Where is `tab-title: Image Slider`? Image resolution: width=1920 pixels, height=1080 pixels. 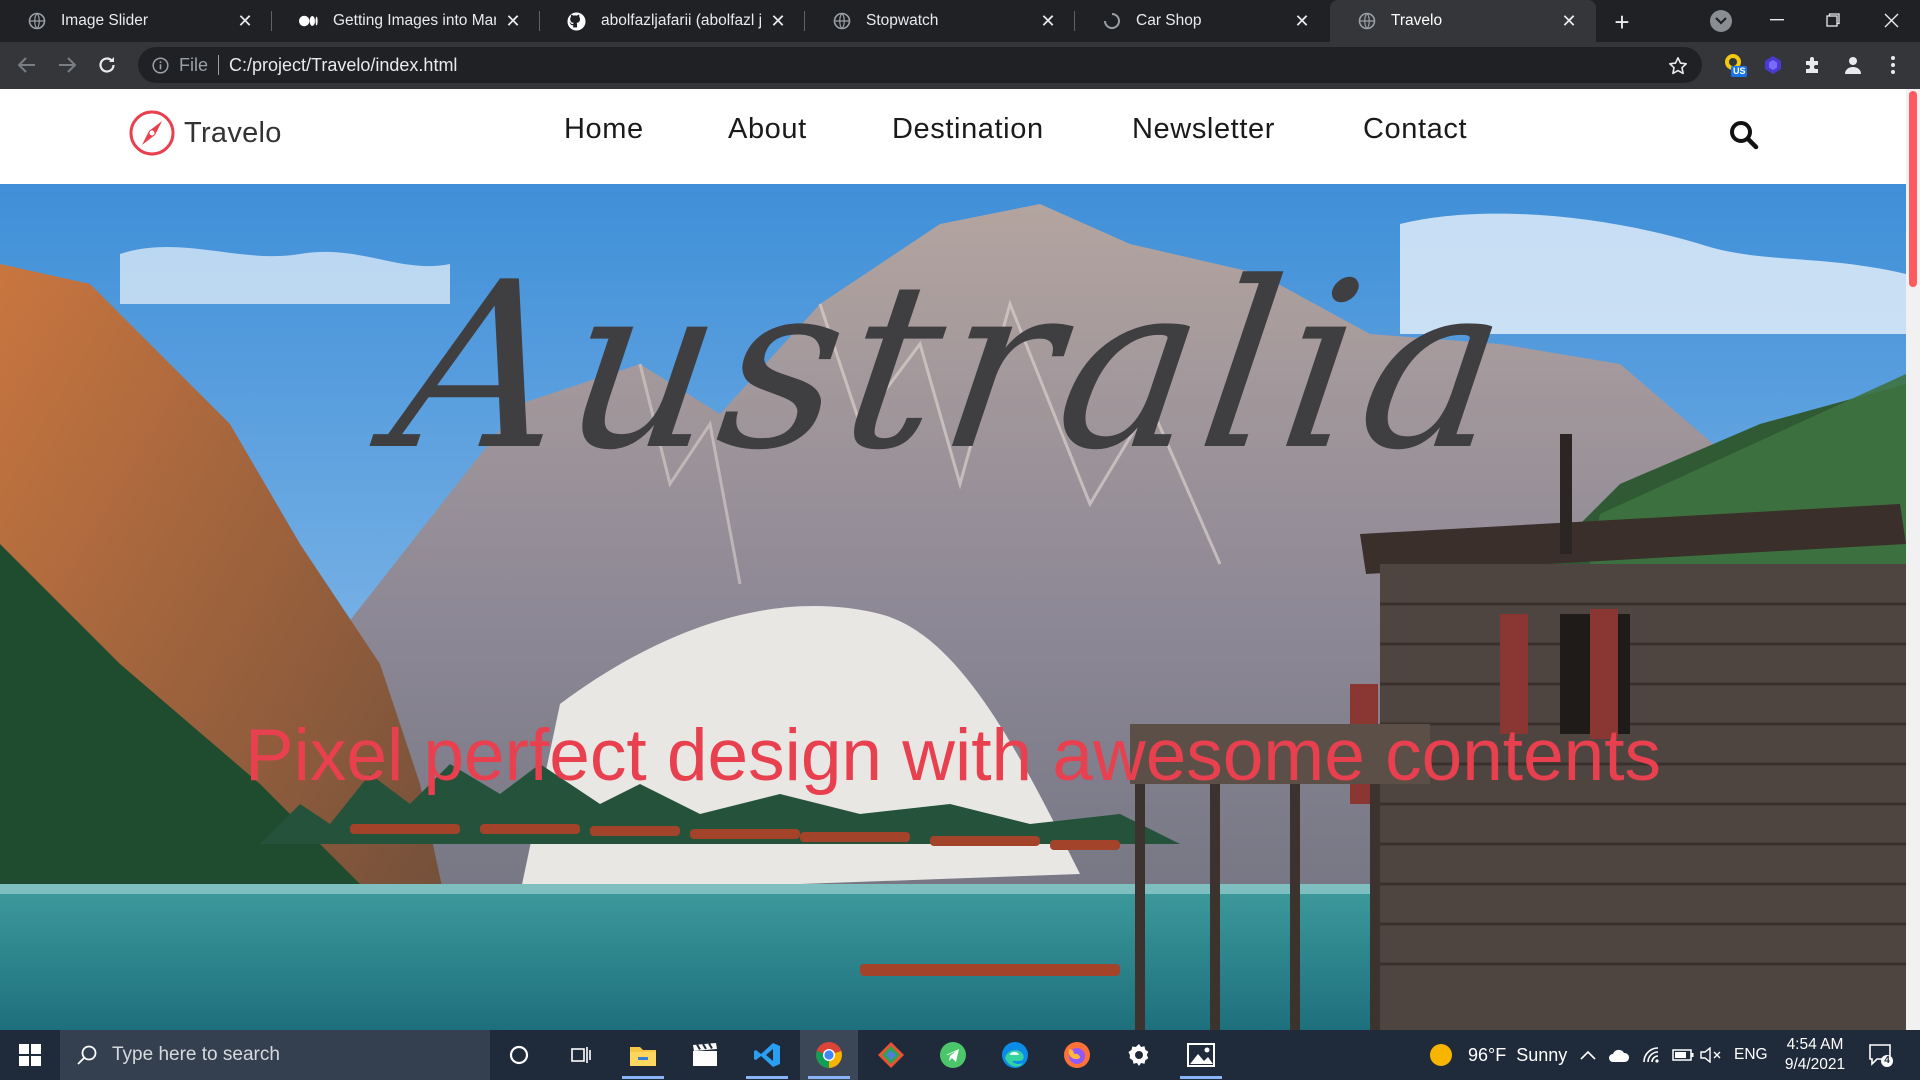
tab-title: Image Slider is located at coordinates (105, 20).